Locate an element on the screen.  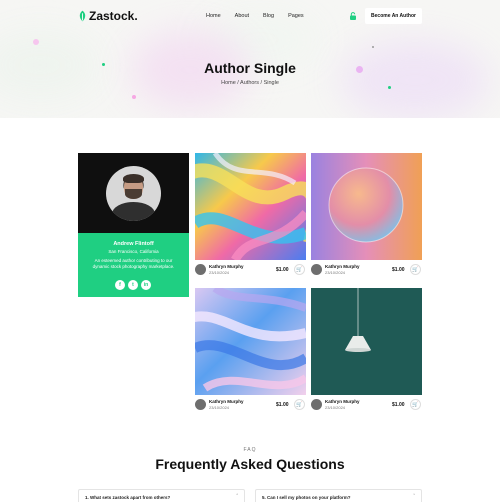
nav-item-about: About is located at coordinates (242, 16).